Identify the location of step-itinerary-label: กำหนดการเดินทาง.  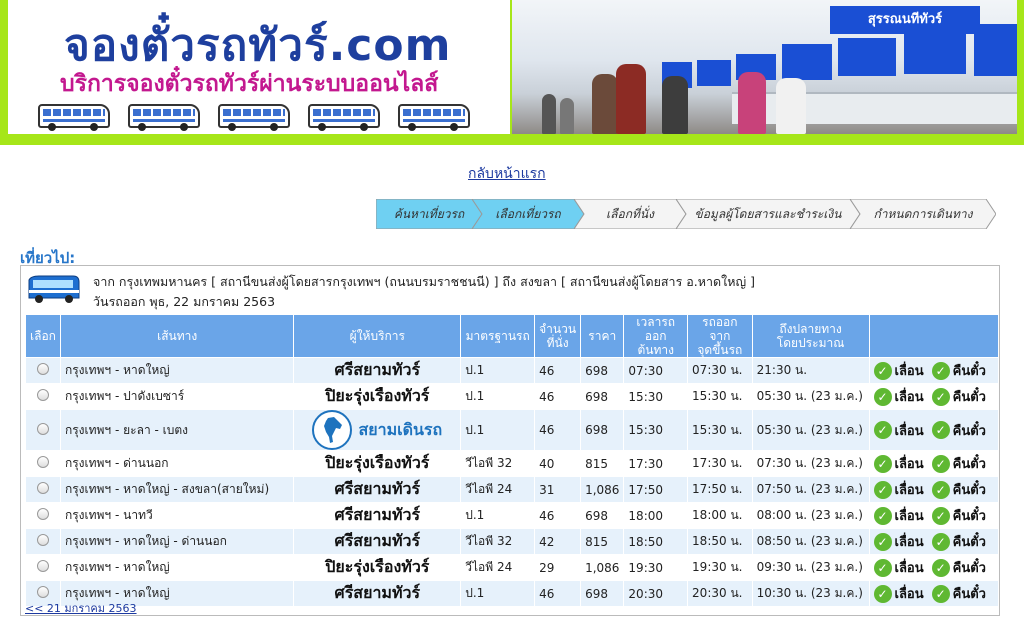
(923, 214).